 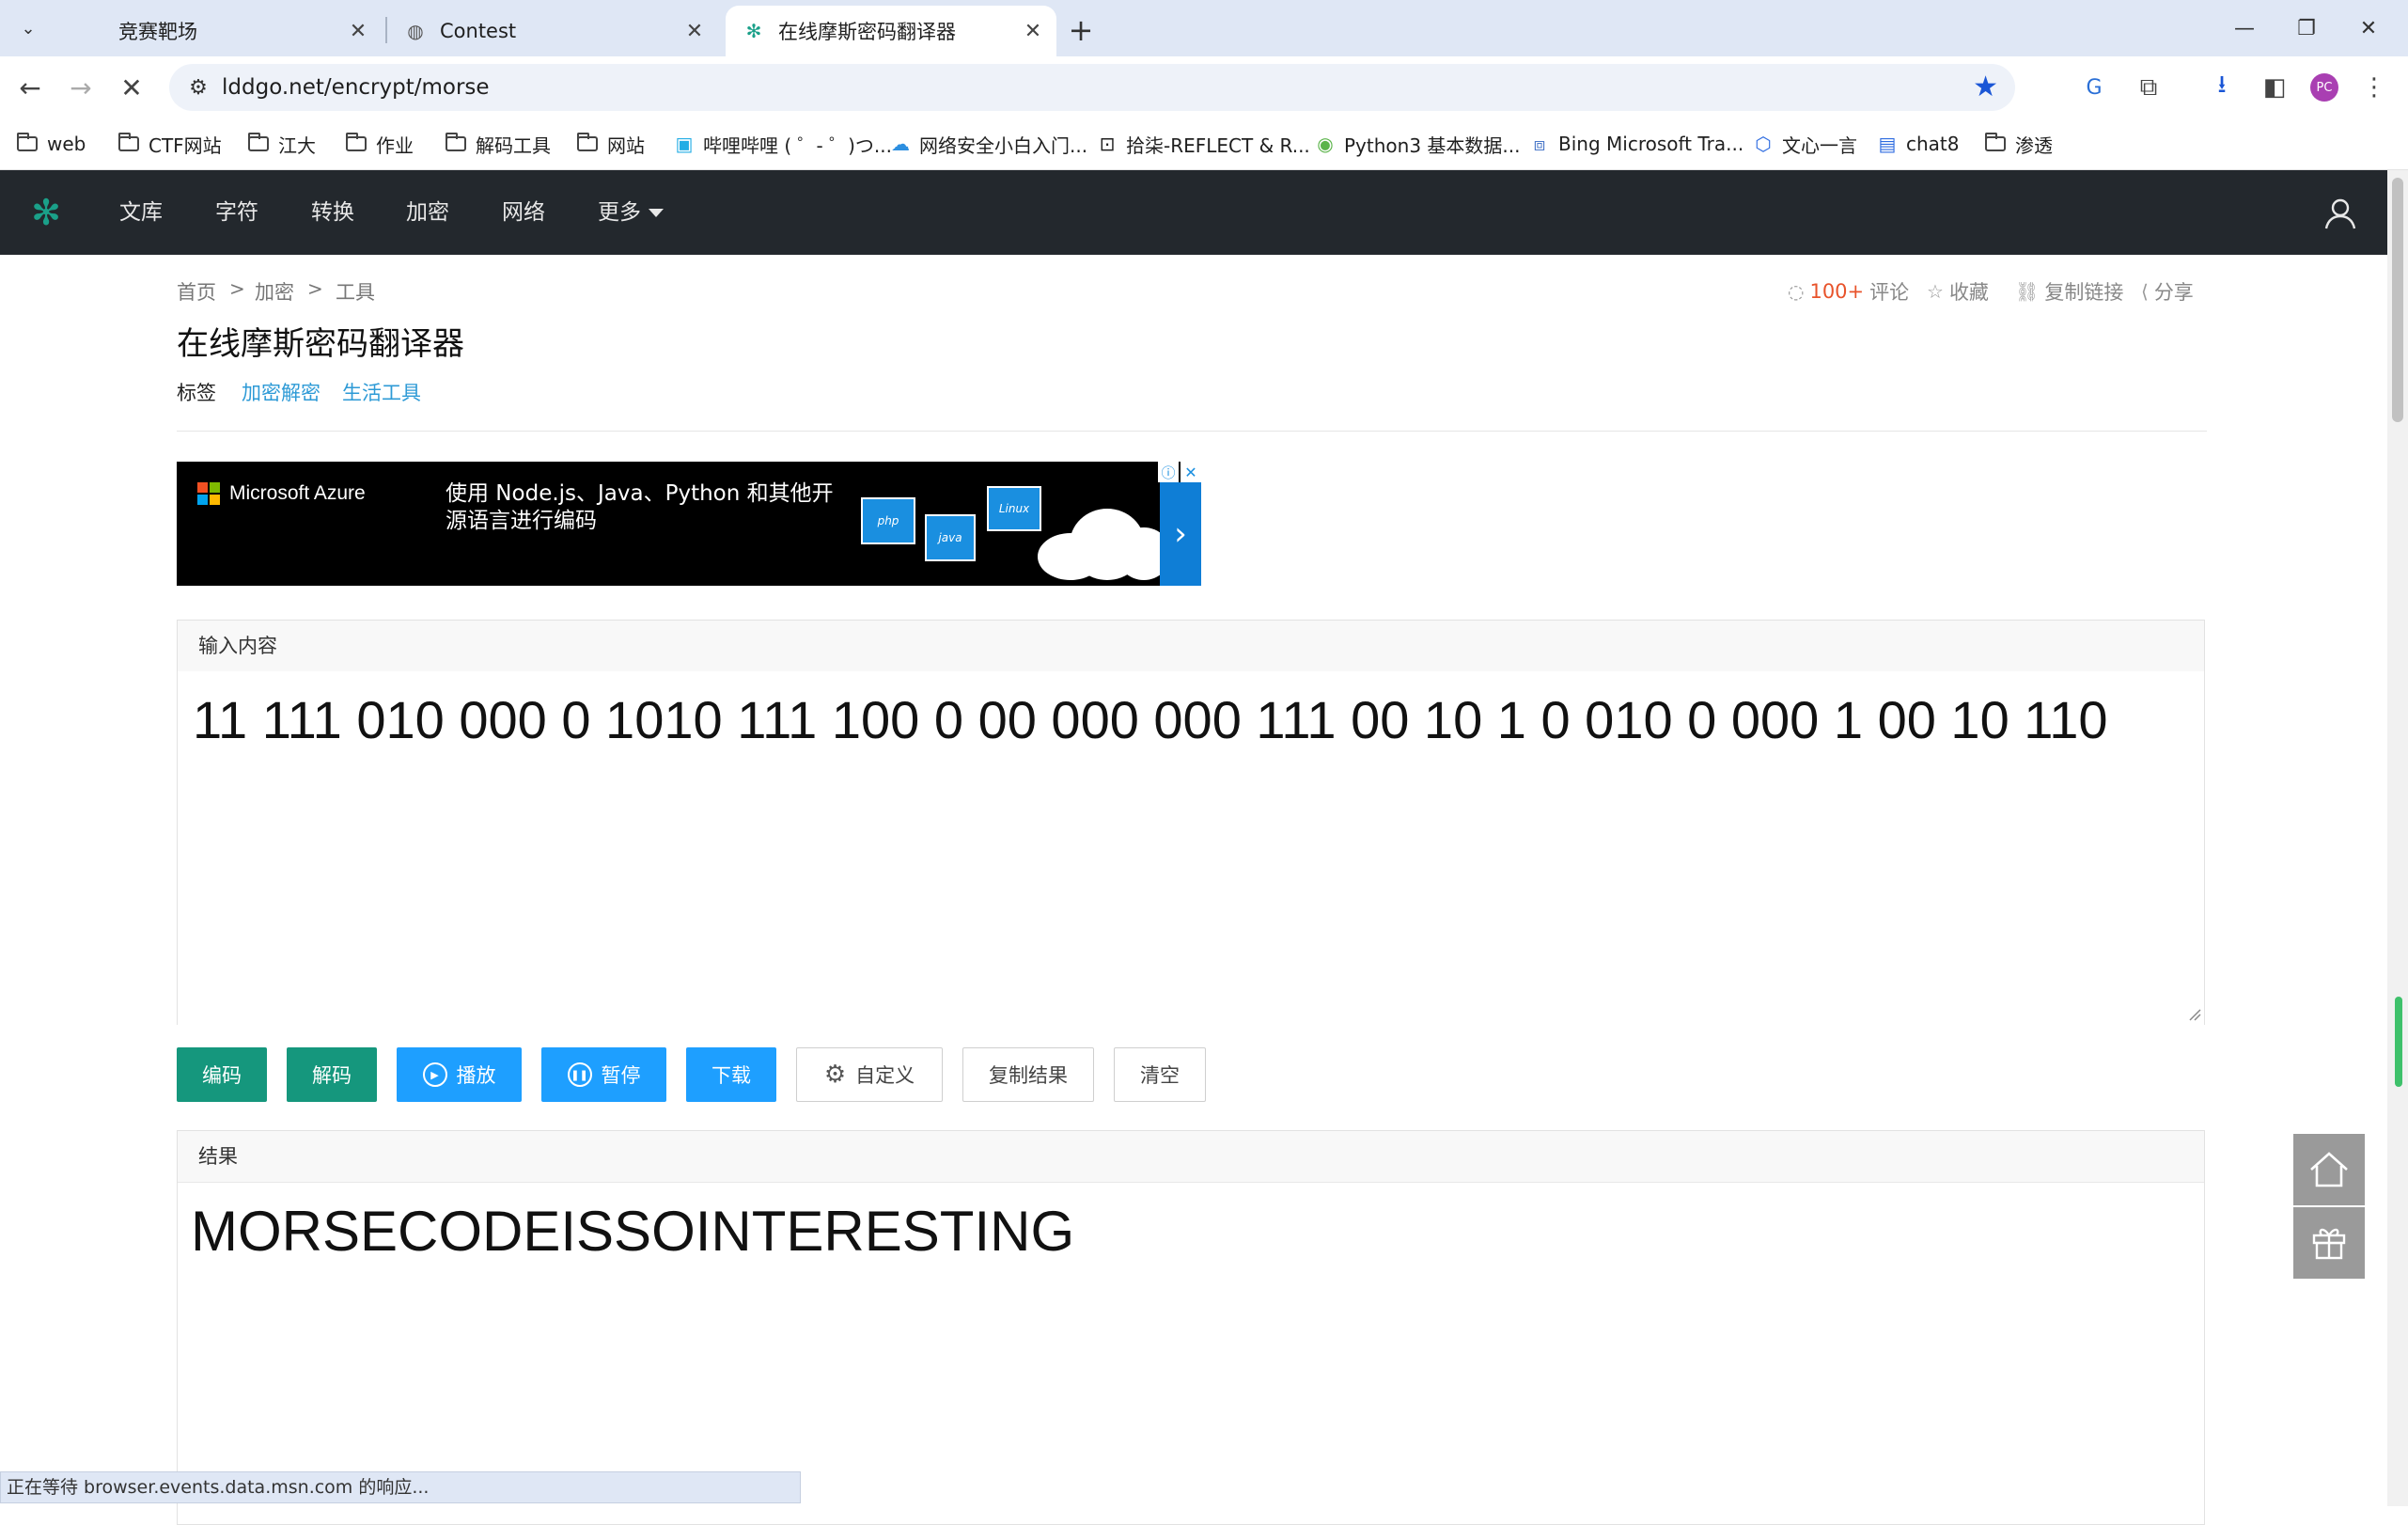 What do you see at coordinates (332, 212) in the screenshot?
I see `nav-convert: 转换` at bounding box center [332, 212].